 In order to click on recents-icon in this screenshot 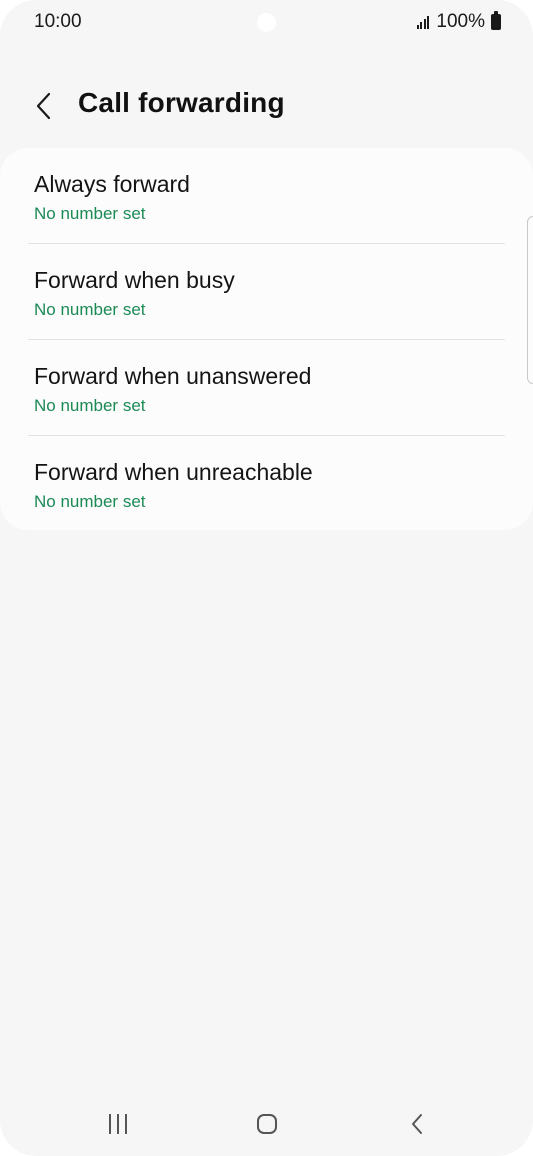, I will do `click(118, 1124)`.